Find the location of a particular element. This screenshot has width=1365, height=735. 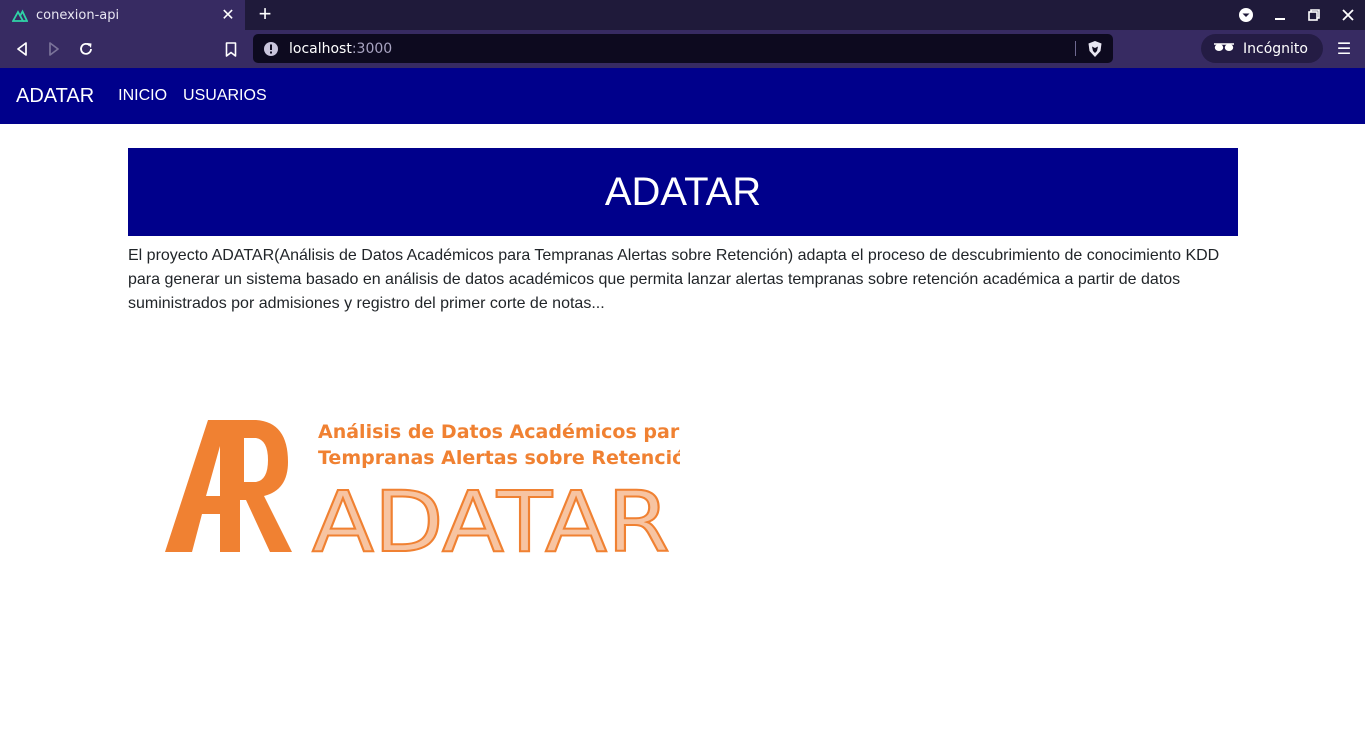

logo-wordmark: ADATAR is located at coordinates (491, 516).